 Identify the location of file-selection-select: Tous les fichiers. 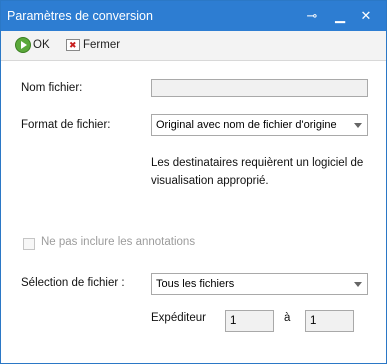
(259, 284).